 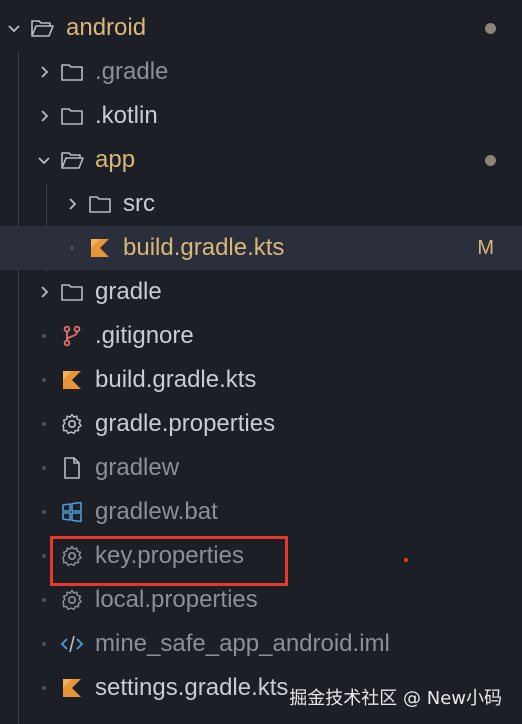 What do you see at coordinates (144, 335) in the screenshot?
I see `tree-row-label: .gitignore` at bounding box center [144, 335].